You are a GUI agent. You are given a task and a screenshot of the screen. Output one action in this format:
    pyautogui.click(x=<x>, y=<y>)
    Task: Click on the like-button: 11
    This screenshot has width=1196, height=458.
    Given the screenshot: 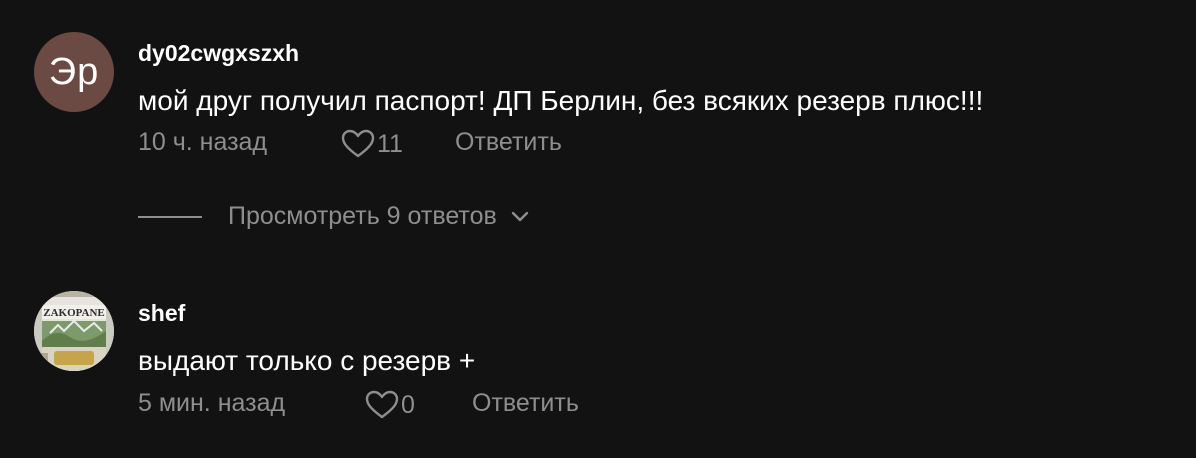 What is the action you would take?
    pyautogui.click(x=372, y=144)
    